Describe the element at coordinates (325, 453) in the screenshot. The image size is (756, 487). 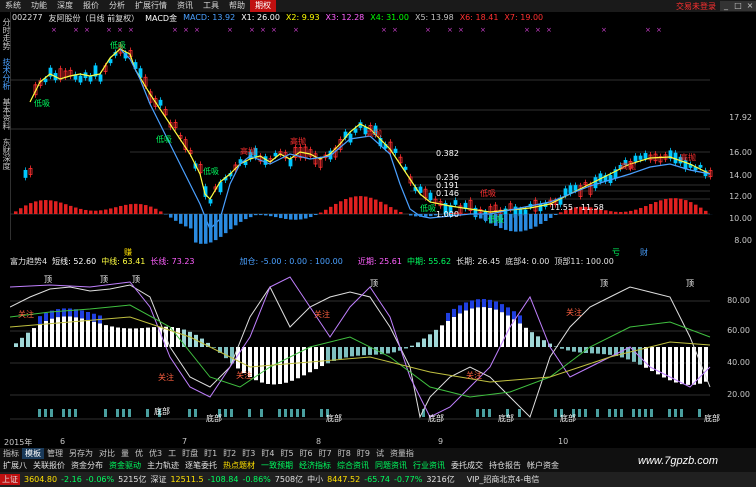
I see `indicator-tab: 盯7` at that location.